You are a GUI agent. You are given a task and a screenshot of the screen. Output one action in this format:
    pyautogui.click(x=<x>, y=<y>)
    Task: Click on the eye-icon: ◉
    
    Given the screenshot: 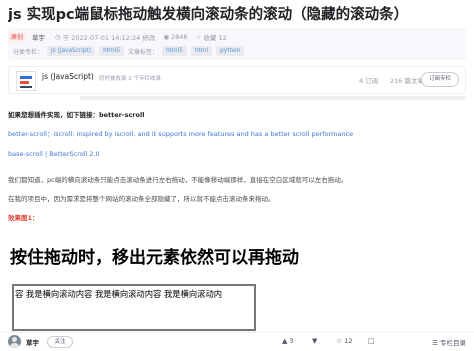 What is the action you would take?
    pyautogui.click(x=166, y=37)
    